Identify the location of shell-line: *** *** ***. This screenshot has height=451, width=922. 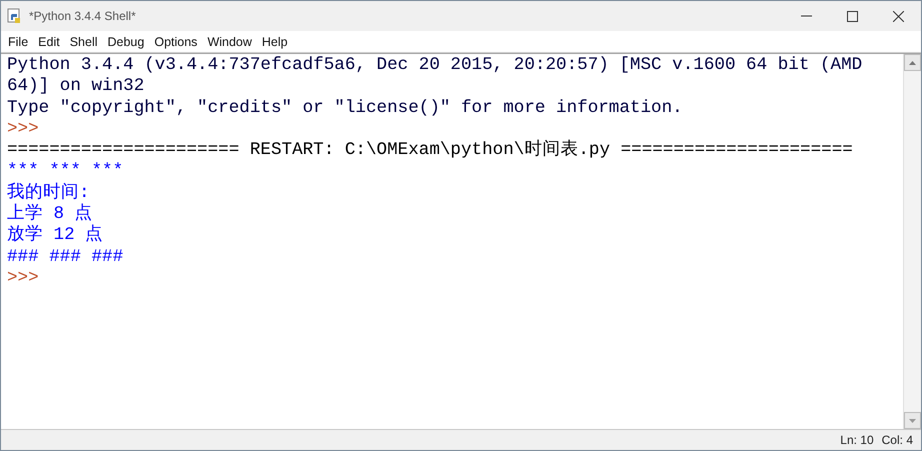
(65, 171).